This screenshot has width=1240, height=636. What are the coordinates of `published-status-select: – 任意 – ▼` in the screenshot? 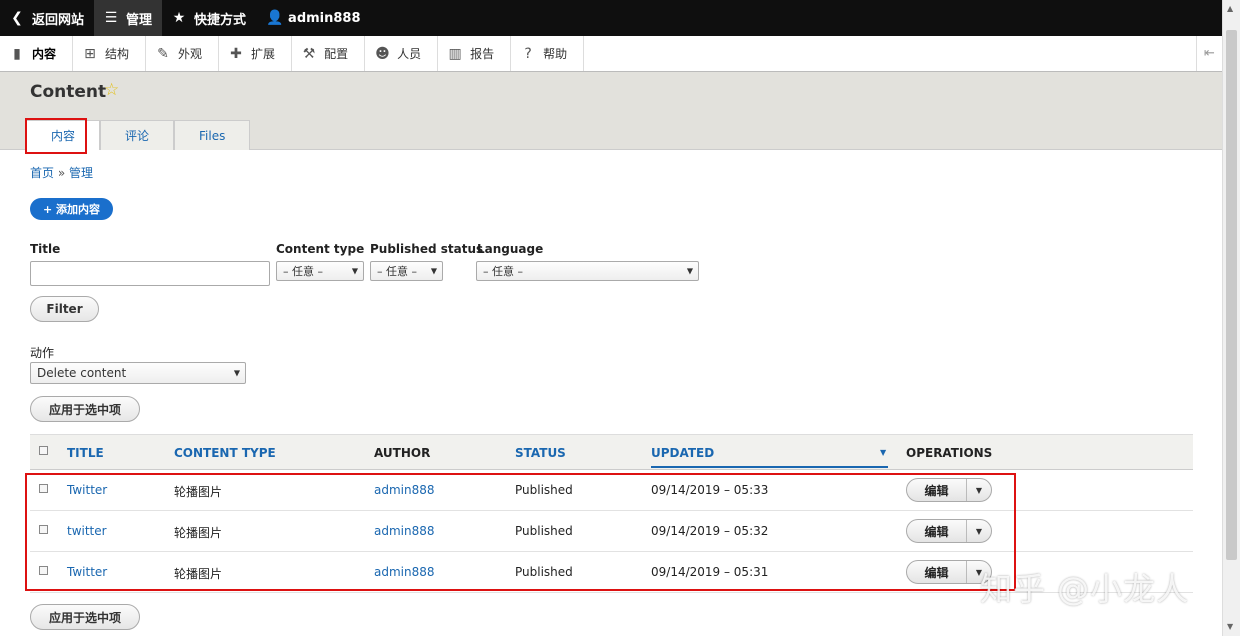 It's located at (406, 271).